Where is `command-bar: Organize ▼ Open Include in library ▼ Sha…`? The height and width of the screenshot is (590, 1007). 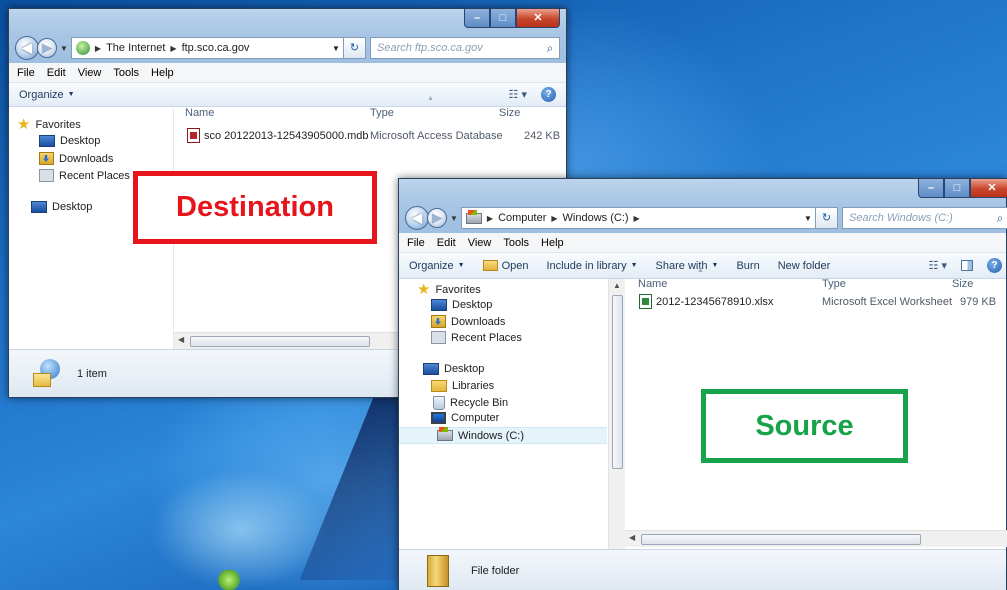
command-bar: Organize ▼ Open Include in library ▼ Sha… is located at coordinates (702, 266).